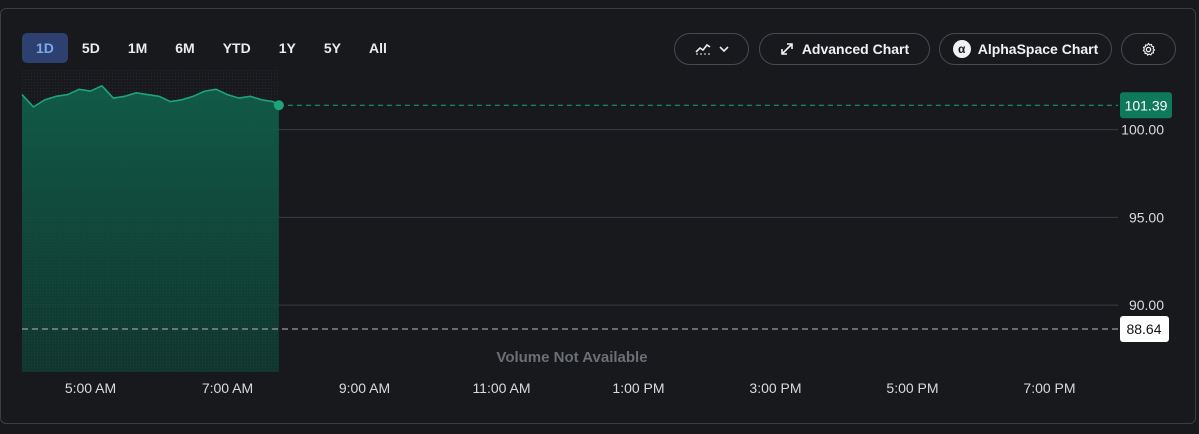 This screenshot has height=434, width=1199. What do you see at coordinates (278, 105) in the screenshot?
I see `last-price-dot` at bounding box center [278, 105].